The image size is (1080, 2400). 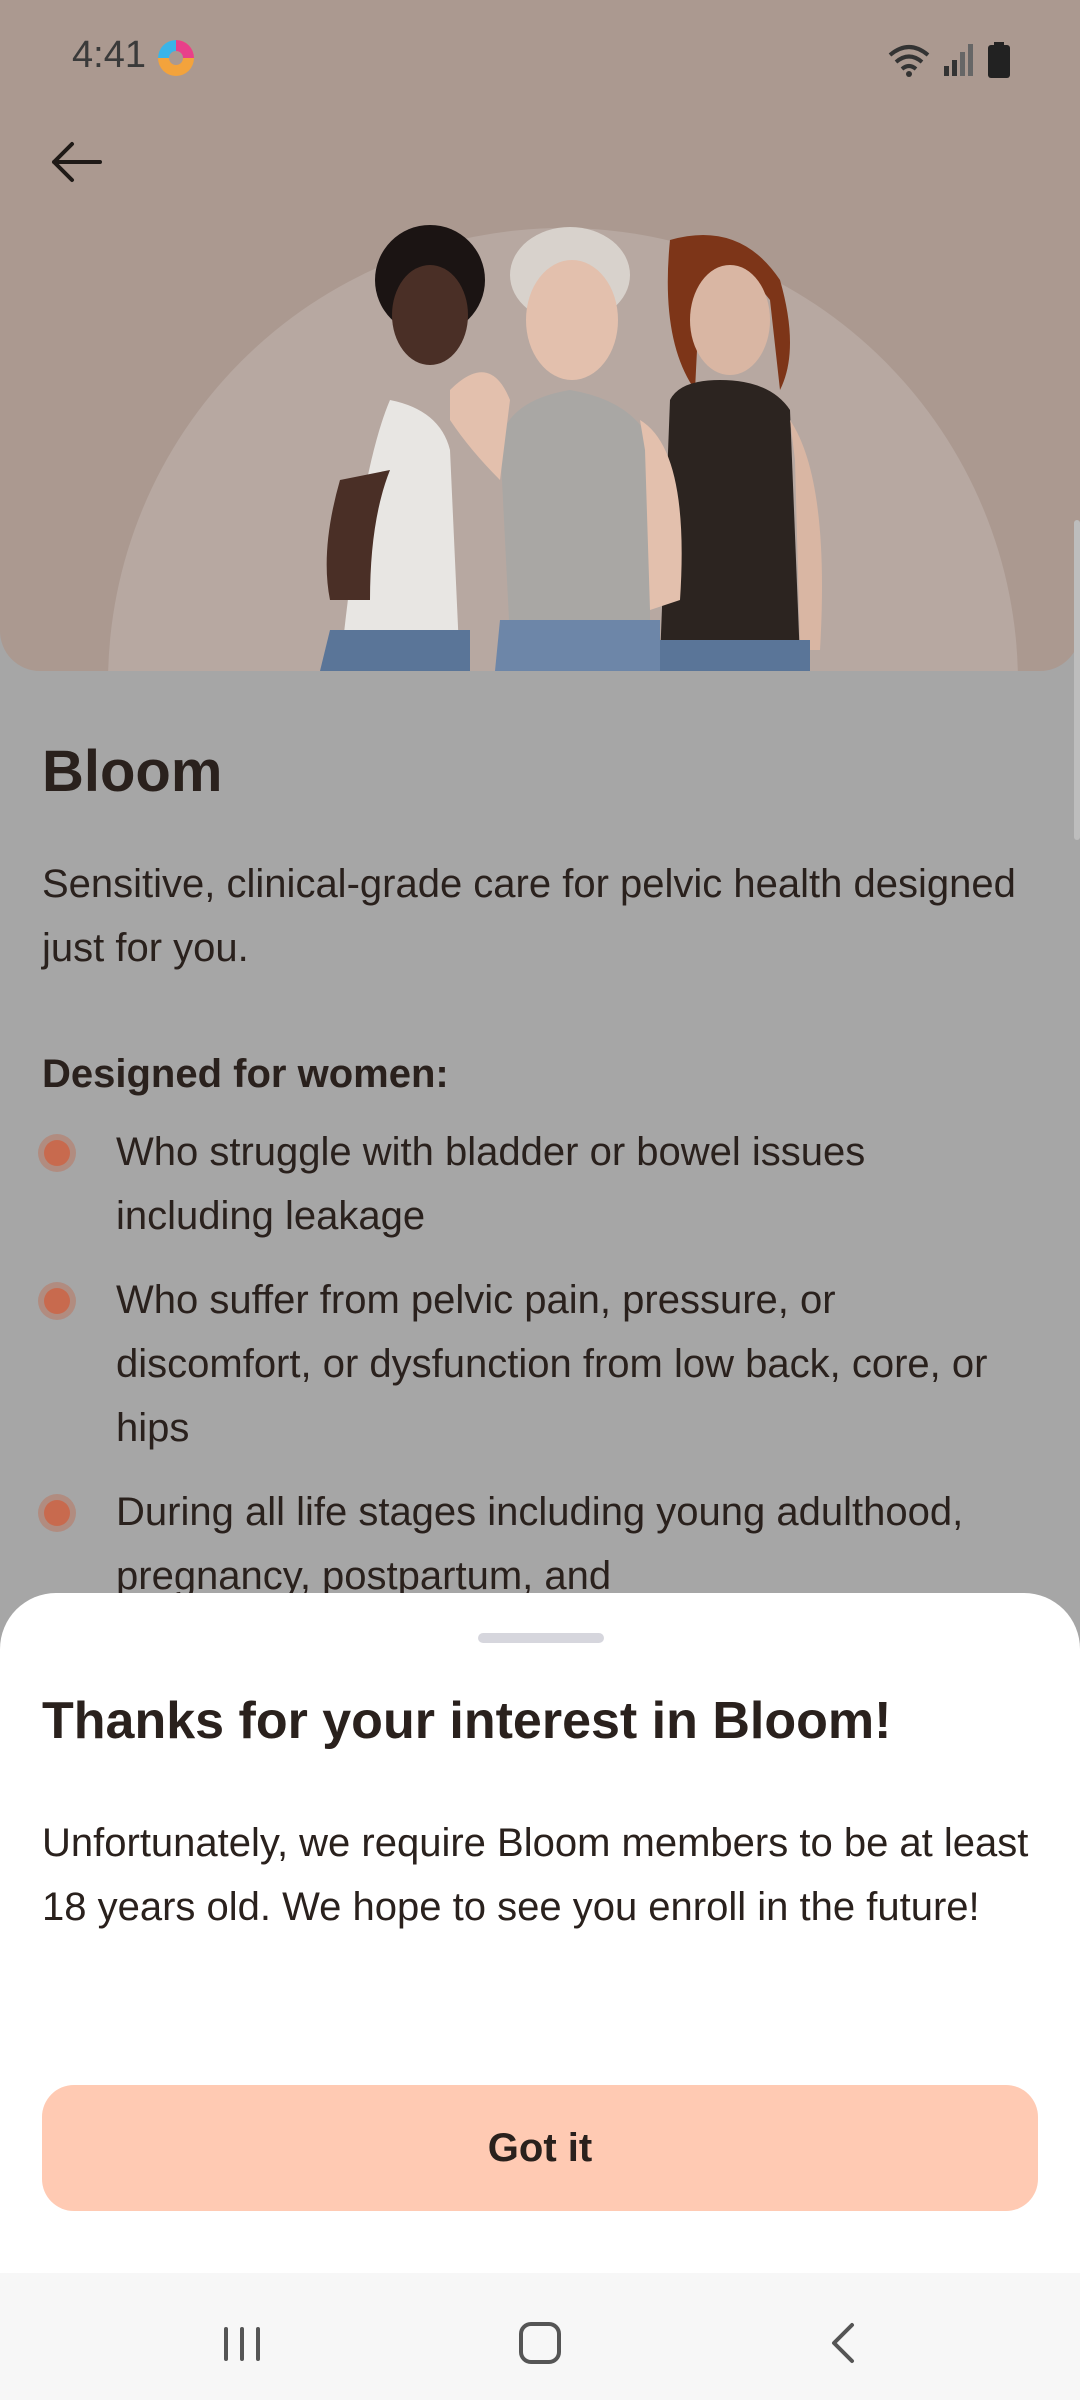 What do you see at coordinates (1077, 680) in the screenshot?
I see `scrollbar` at bounding box center [1077, 680].